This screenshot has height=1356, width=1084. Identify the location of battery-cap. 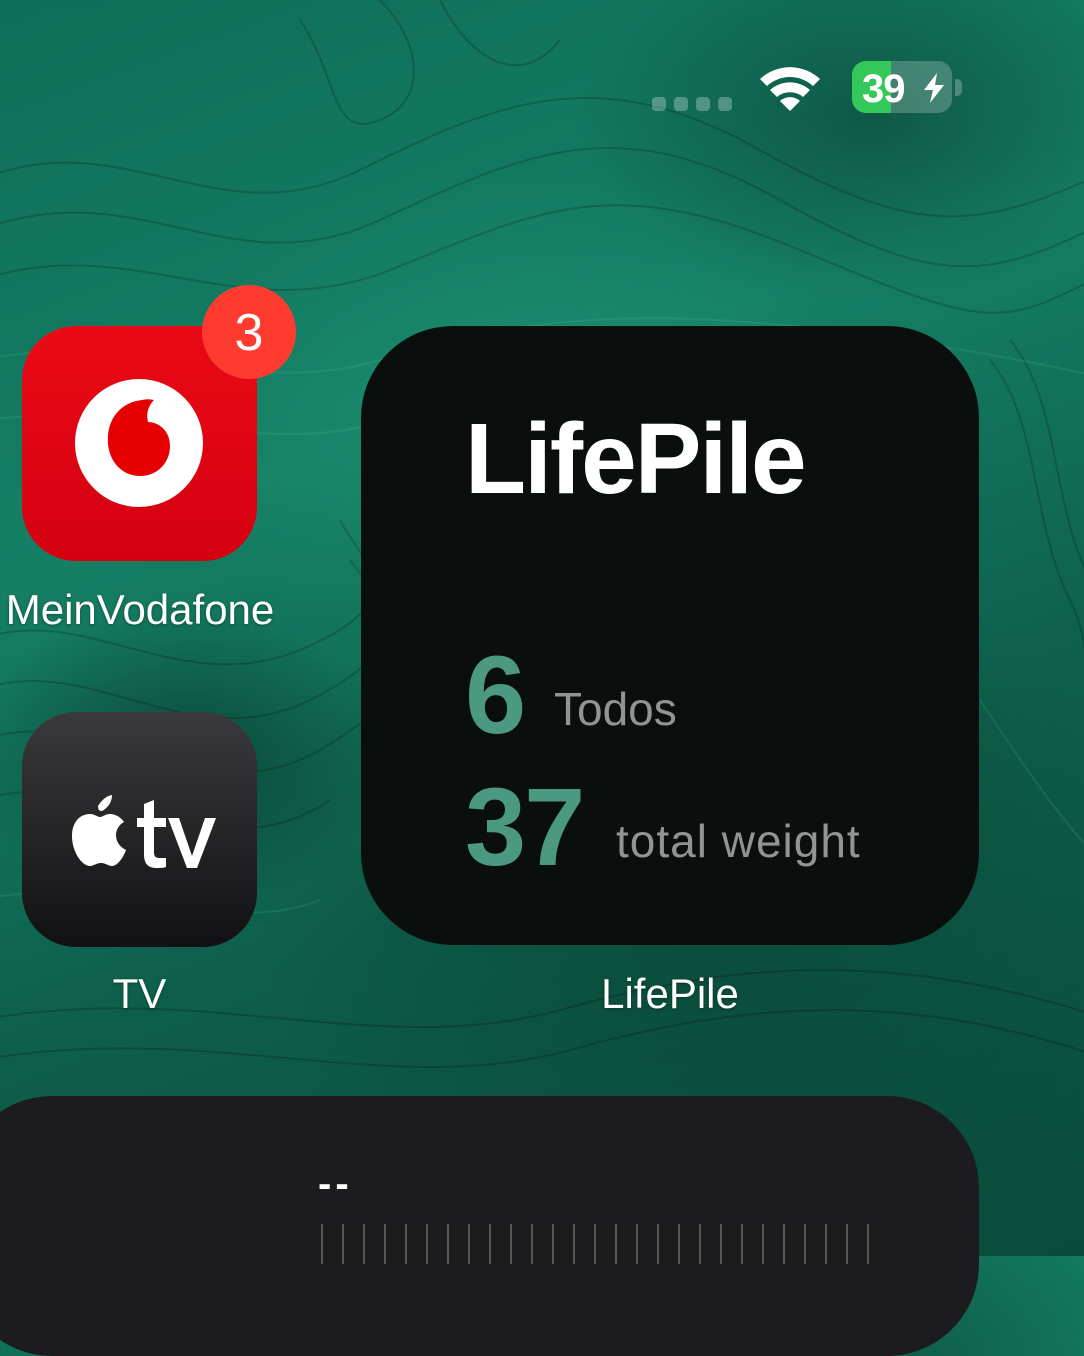
(958, 87).